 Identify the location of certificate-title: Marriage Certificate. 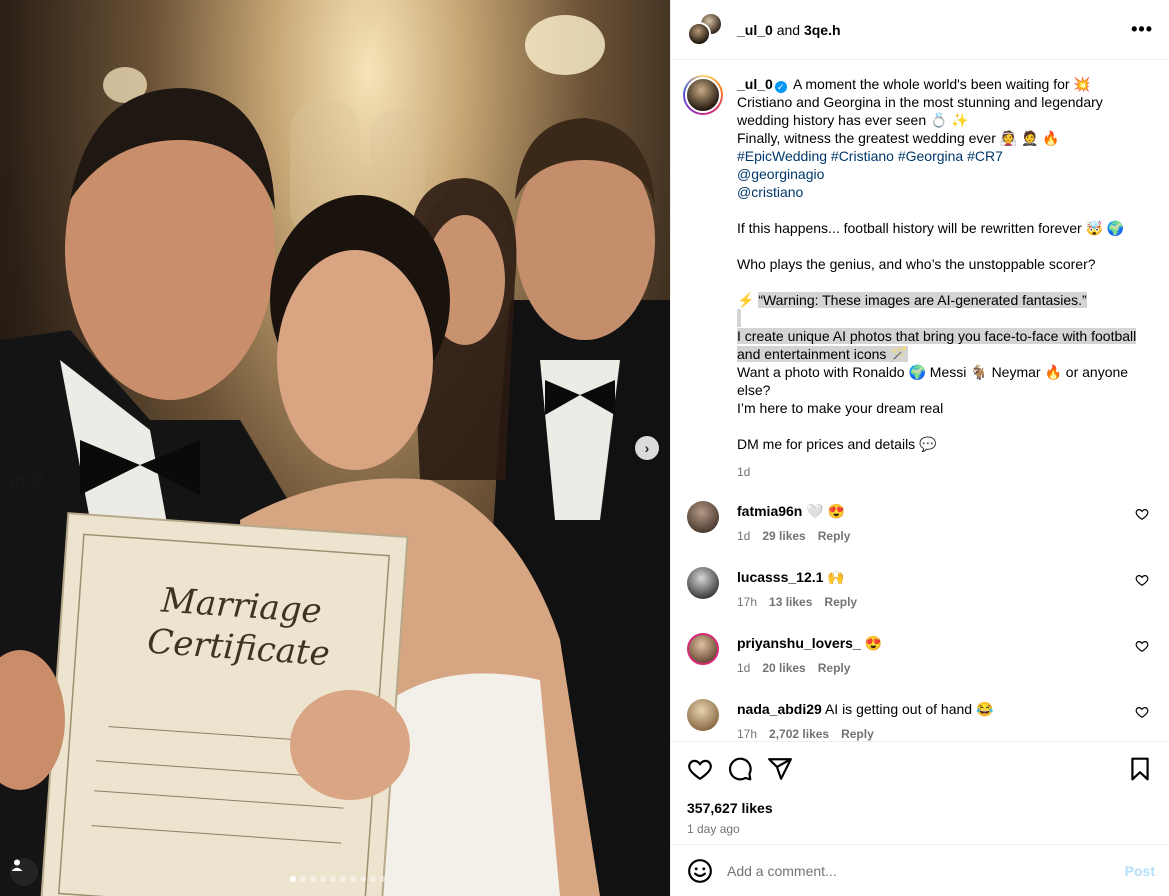
(239, 626).